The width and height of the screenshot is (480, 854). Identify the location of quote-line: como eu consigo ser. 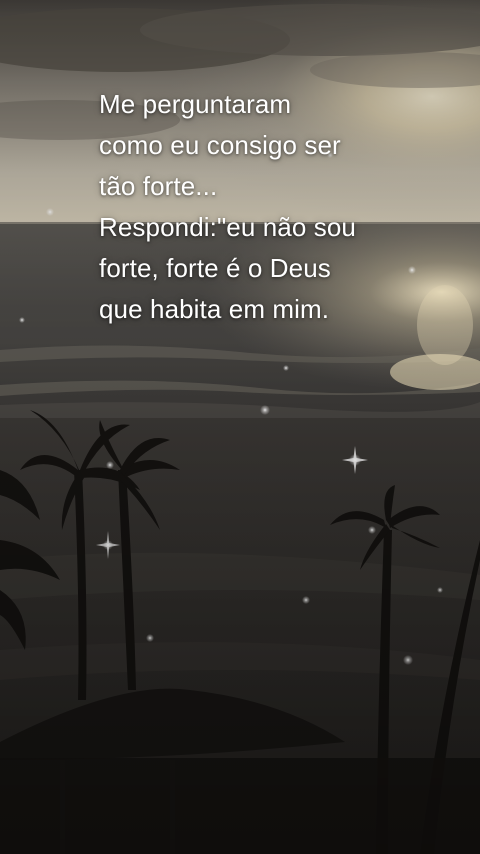
(220, 145).